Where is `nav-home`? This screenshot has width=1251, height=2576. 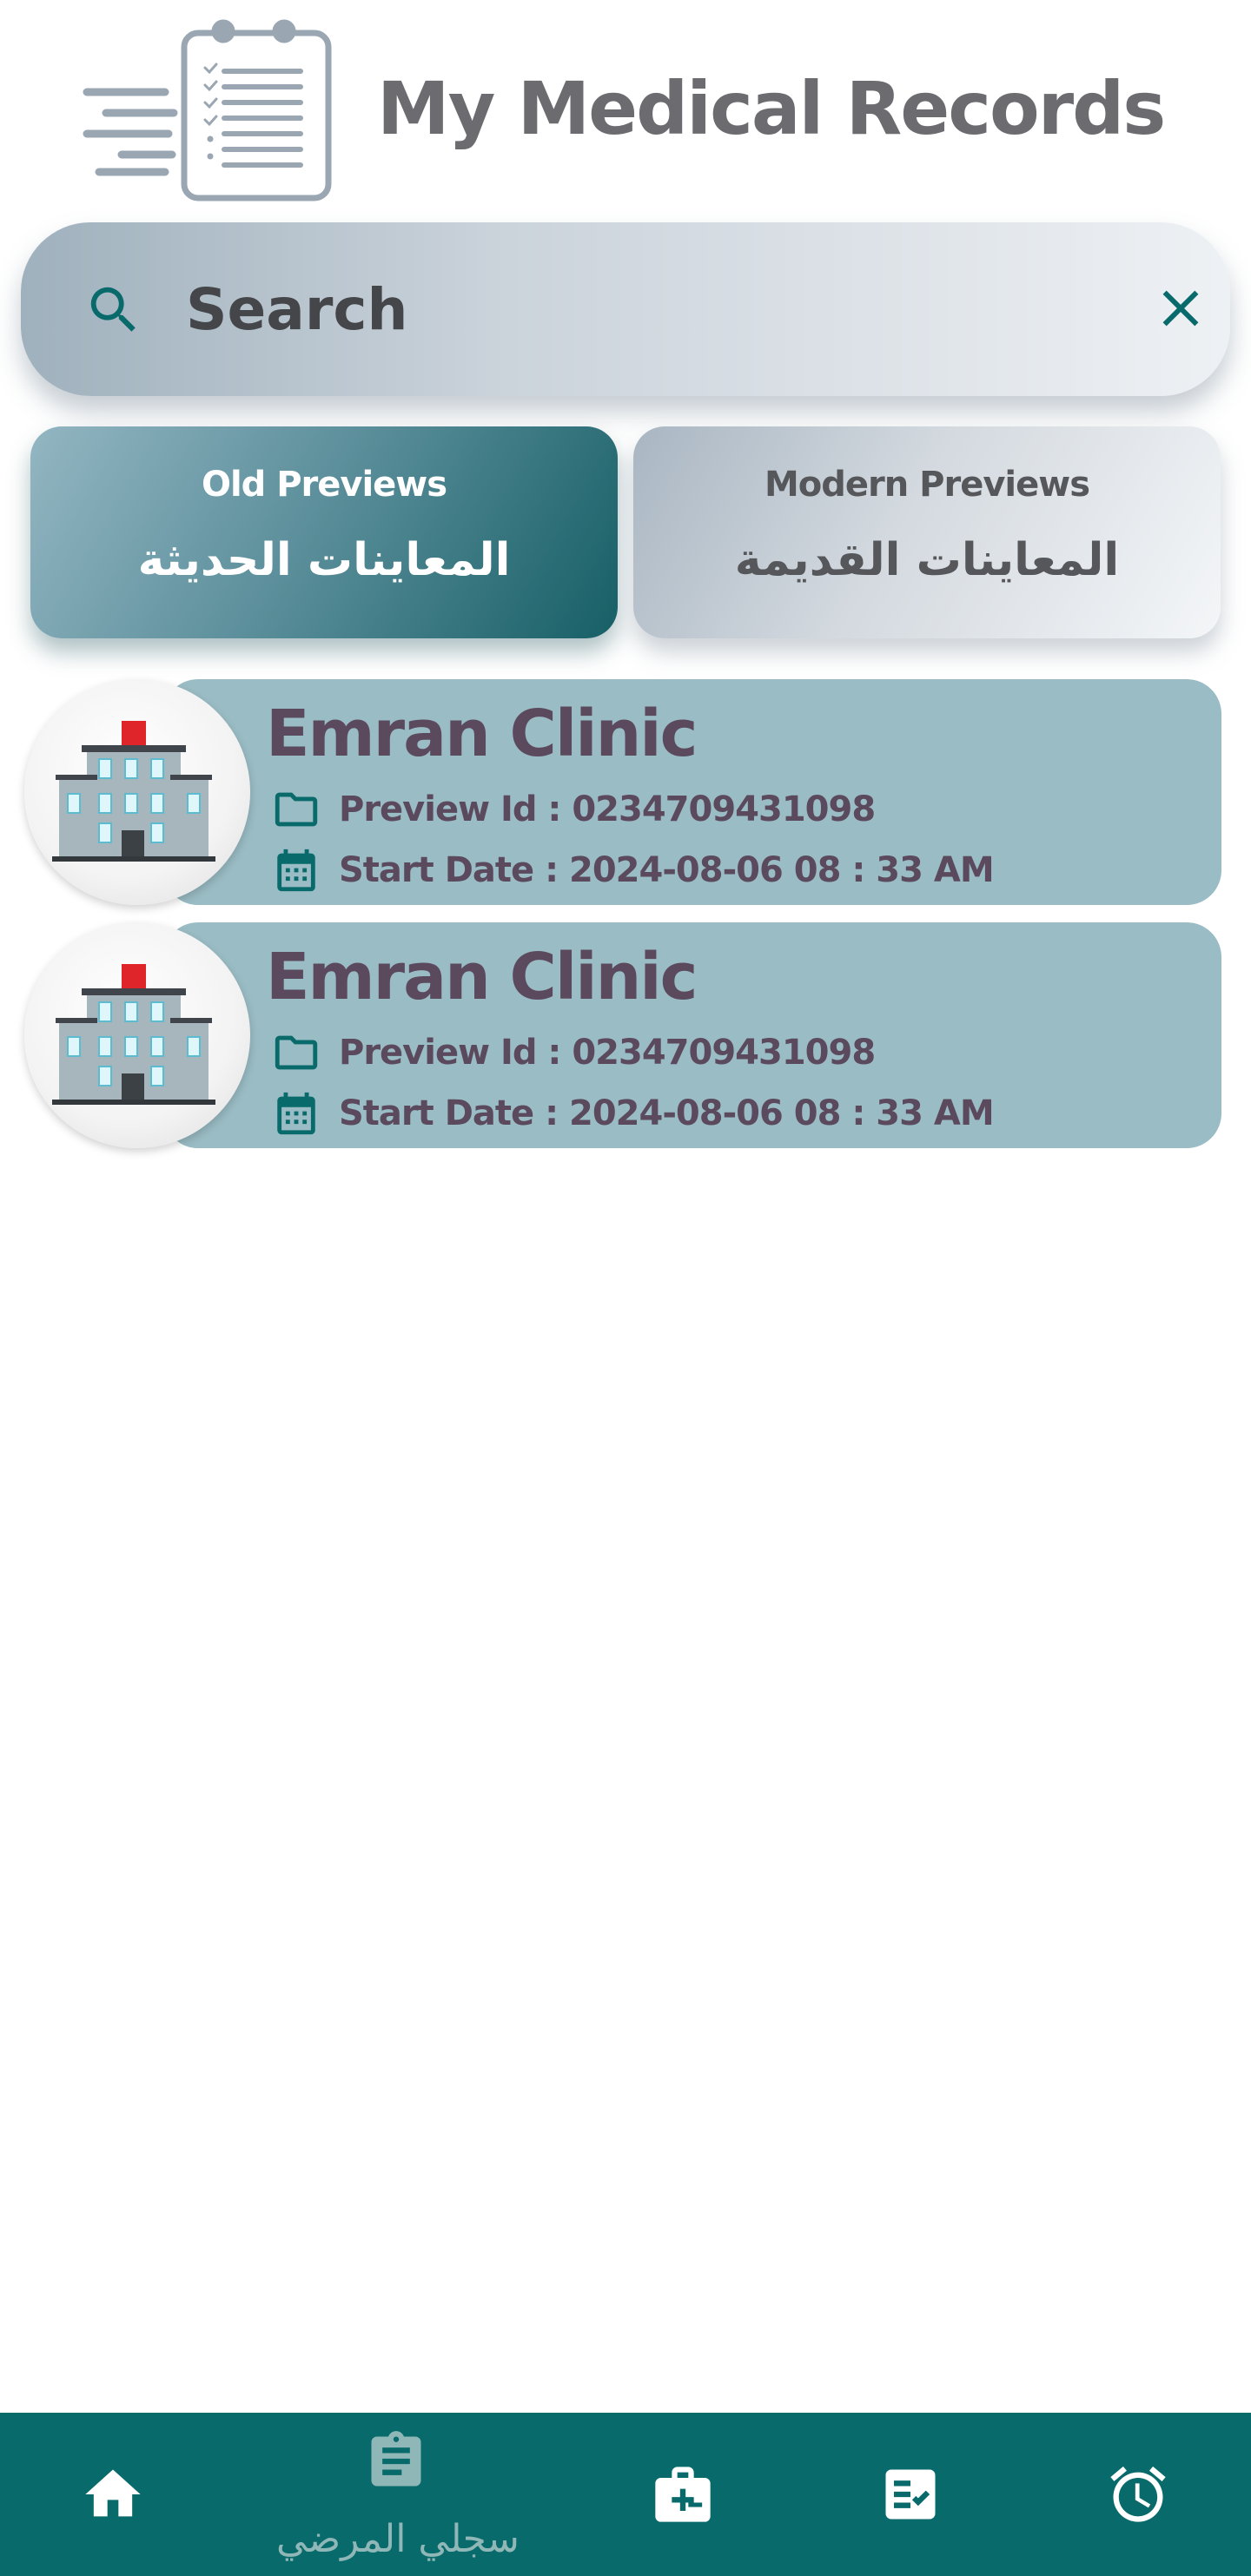
nav-home is located at coordinates (113, 2494).